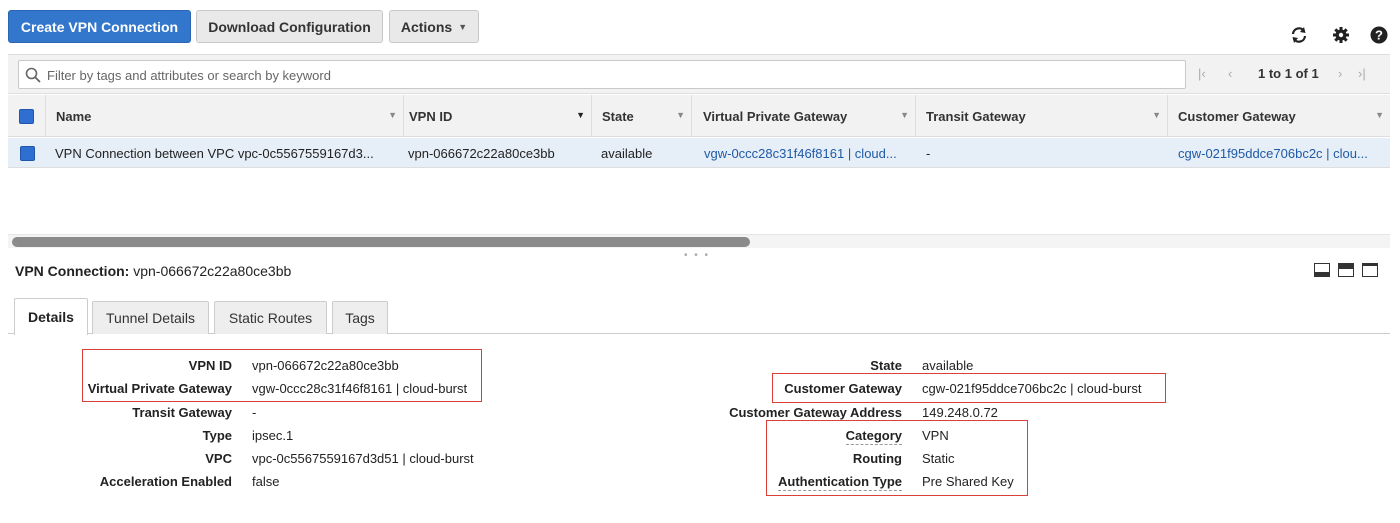  I want to click on pagination: |‹ ‹ 1 to 1 of 1 › ›|, so click(1288, 75).